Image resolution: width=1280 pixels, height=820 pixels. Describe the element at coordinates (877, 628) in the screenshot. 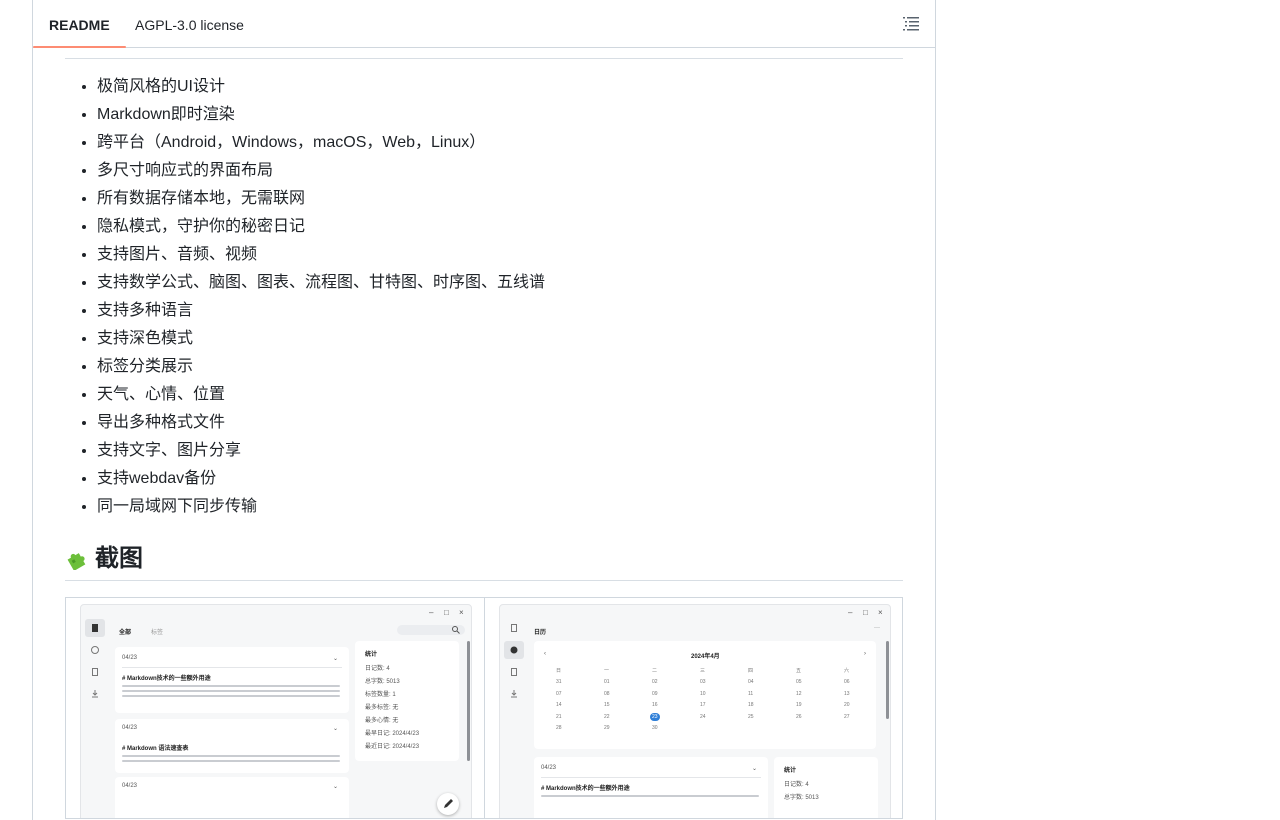

I see `more-icon: ···` at that location.